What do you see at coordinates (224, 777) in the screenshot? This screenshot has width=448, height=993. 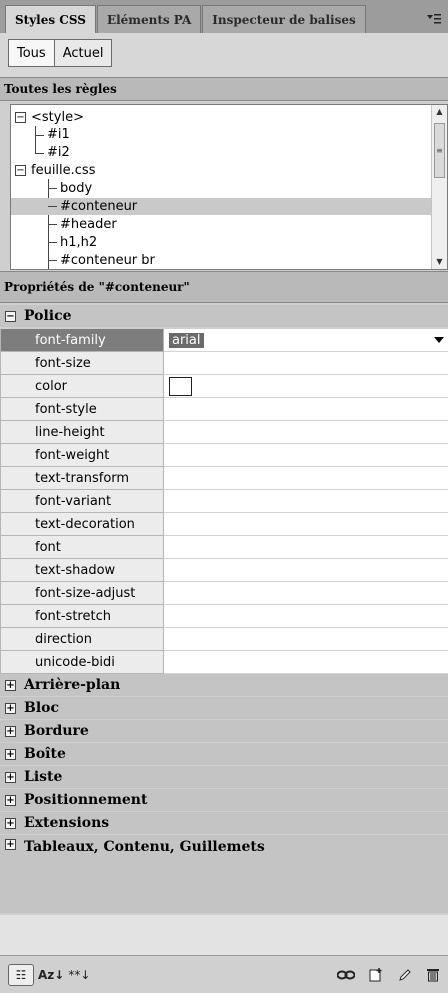 I see `group-list: + Liste` at bounding box center [224, 777].